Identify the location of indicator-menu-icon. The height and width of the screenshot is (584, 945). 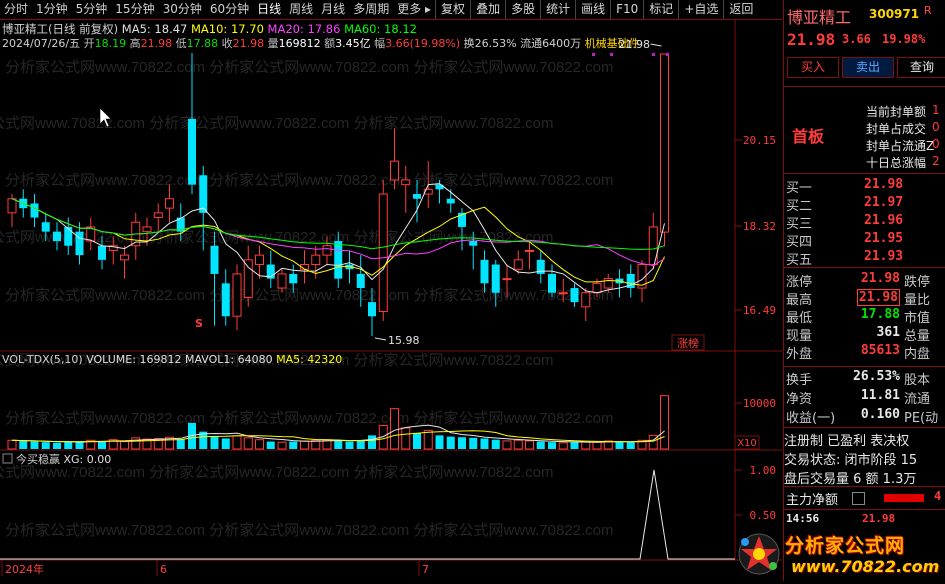
(7, 458).